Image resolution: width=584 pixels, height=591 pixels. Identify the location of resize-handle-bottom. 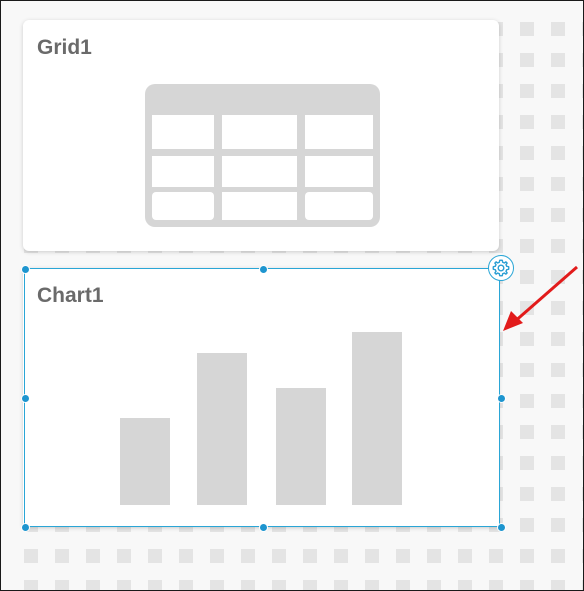
(263, 527).